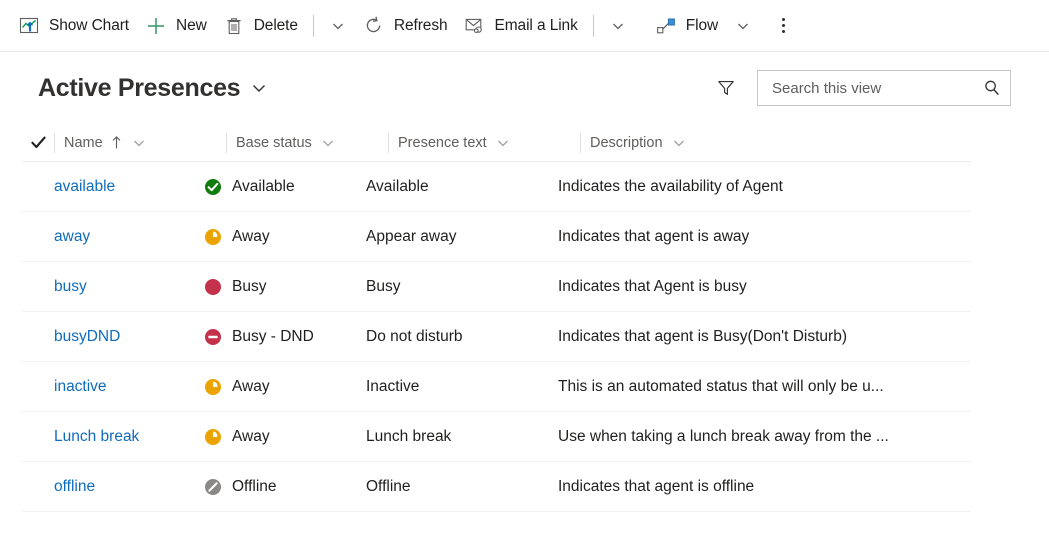  Describe the element at coordinates (524, 88) in the screenshot. I see `view-header: Active Presences` at that location.